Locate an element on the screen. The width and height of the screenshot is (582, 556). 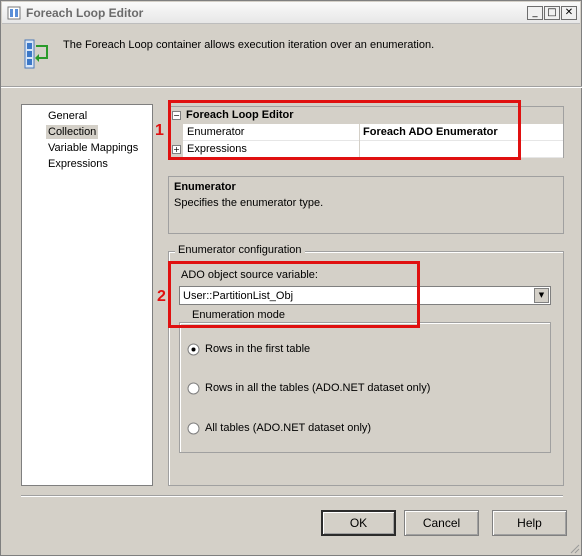
mode-label-first-table: Rows in the first table is located at coordinates (257, 349).